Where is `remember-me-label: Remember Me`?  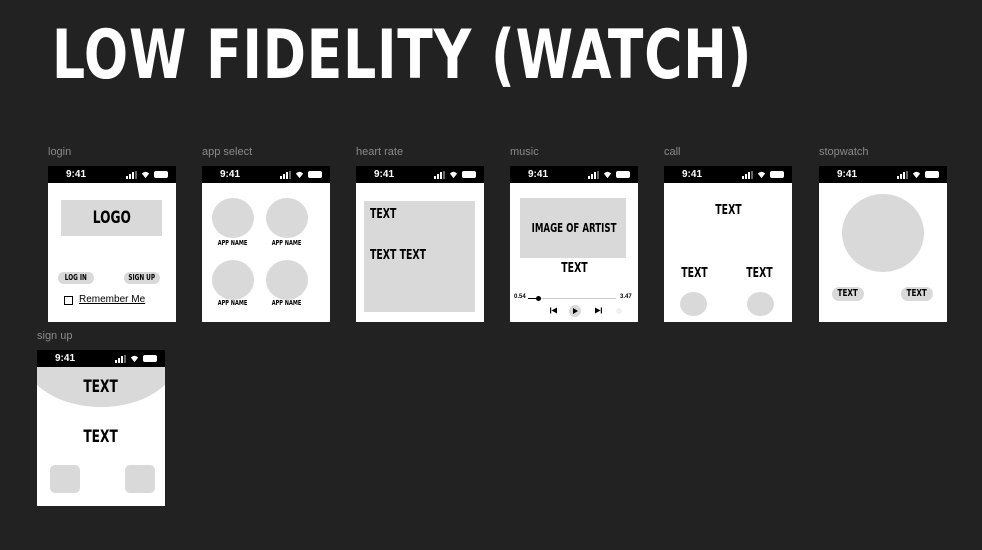
remember-me-label: Remember Me is located at coordinates (112, 299).